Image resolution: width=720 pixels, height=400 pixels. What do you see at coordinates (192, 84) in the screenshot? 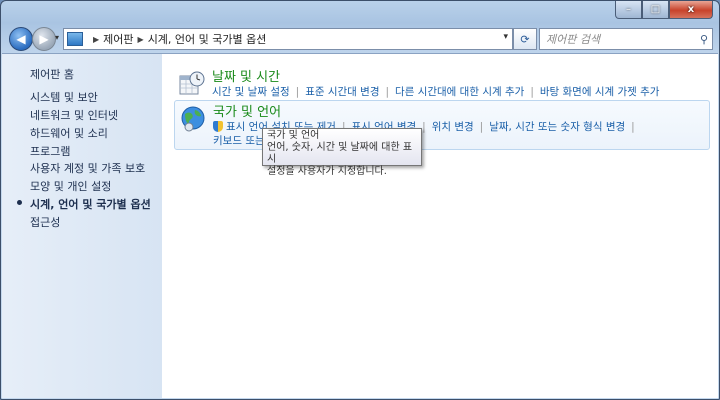
I see `calendar-clock-icon` at bounding box center [192, 84].